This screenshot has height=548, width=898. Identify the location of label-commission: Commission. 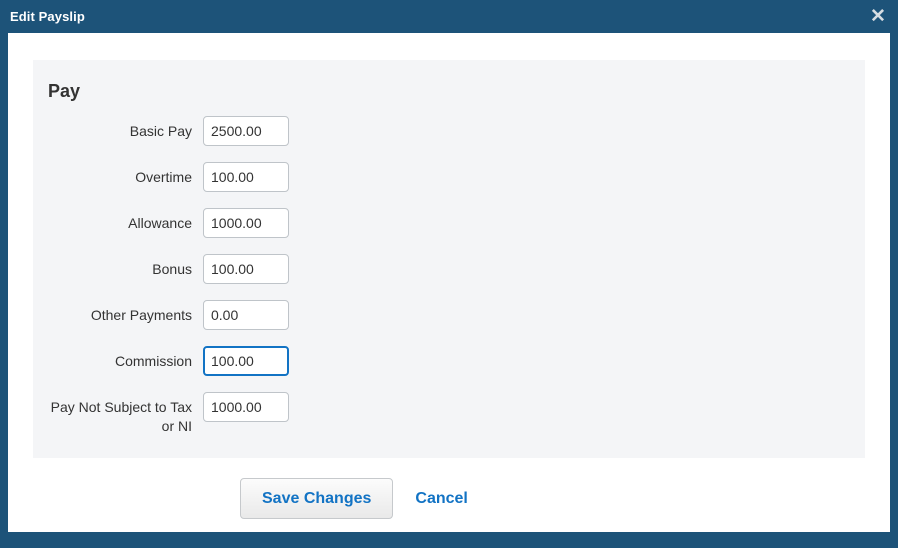
(153, 361).